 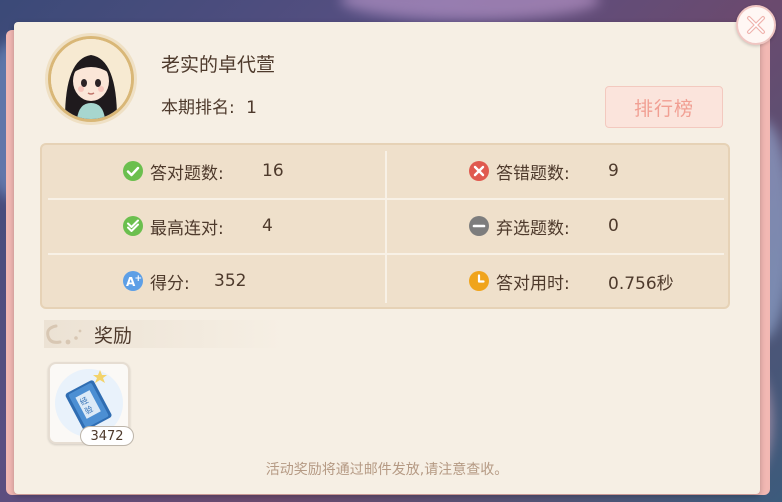 What do you see at coordinates (533, 228) in the screenshot?
I see `stat-skipped-label: 弃选题数:` at bounding box center [533, 228].